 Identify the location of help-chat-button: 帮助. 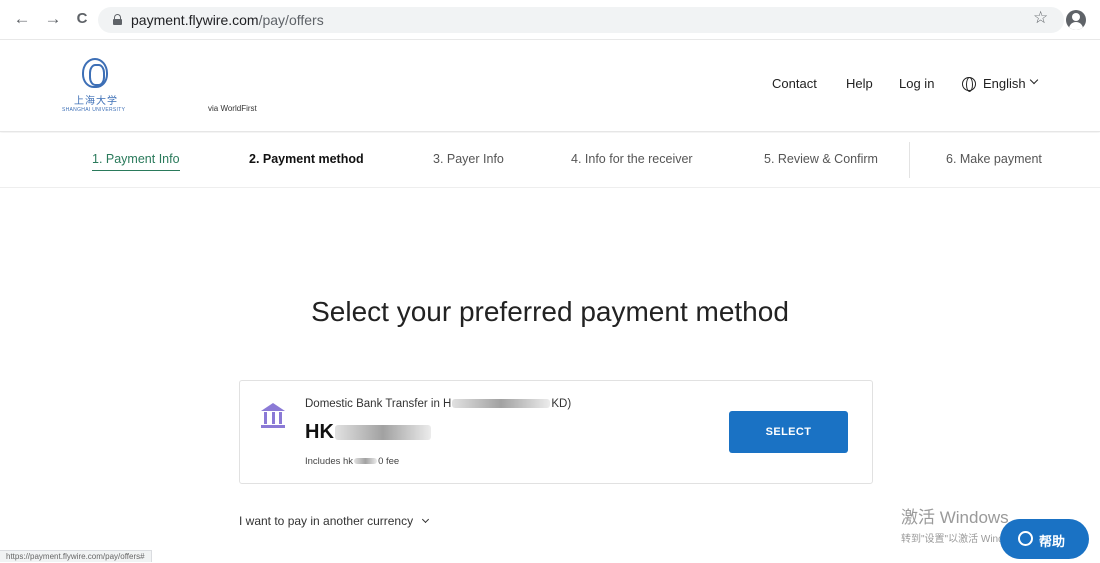
(1044, 539).